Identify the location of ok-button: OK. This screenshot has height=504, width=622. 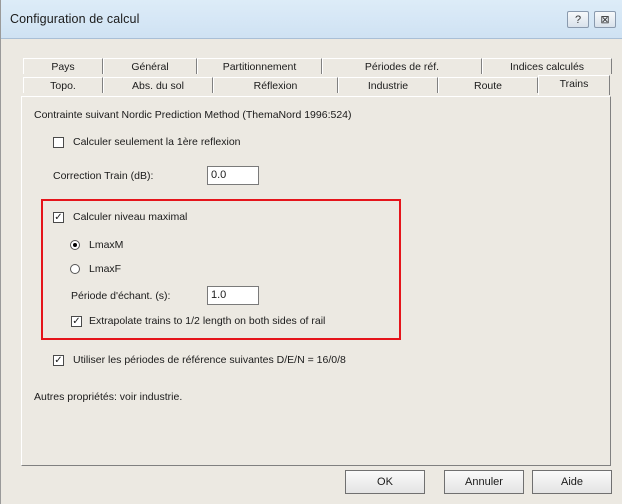
(385, 482).